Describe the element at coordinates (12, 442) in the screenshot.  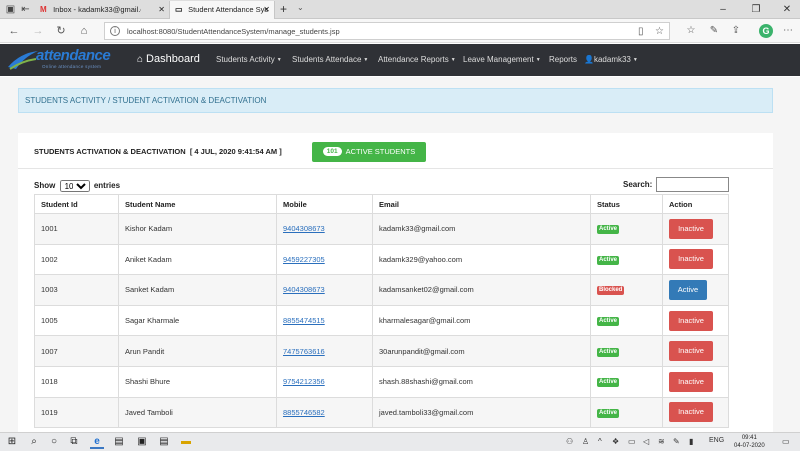
I see `windows-start-icon: ⊞` at that location.